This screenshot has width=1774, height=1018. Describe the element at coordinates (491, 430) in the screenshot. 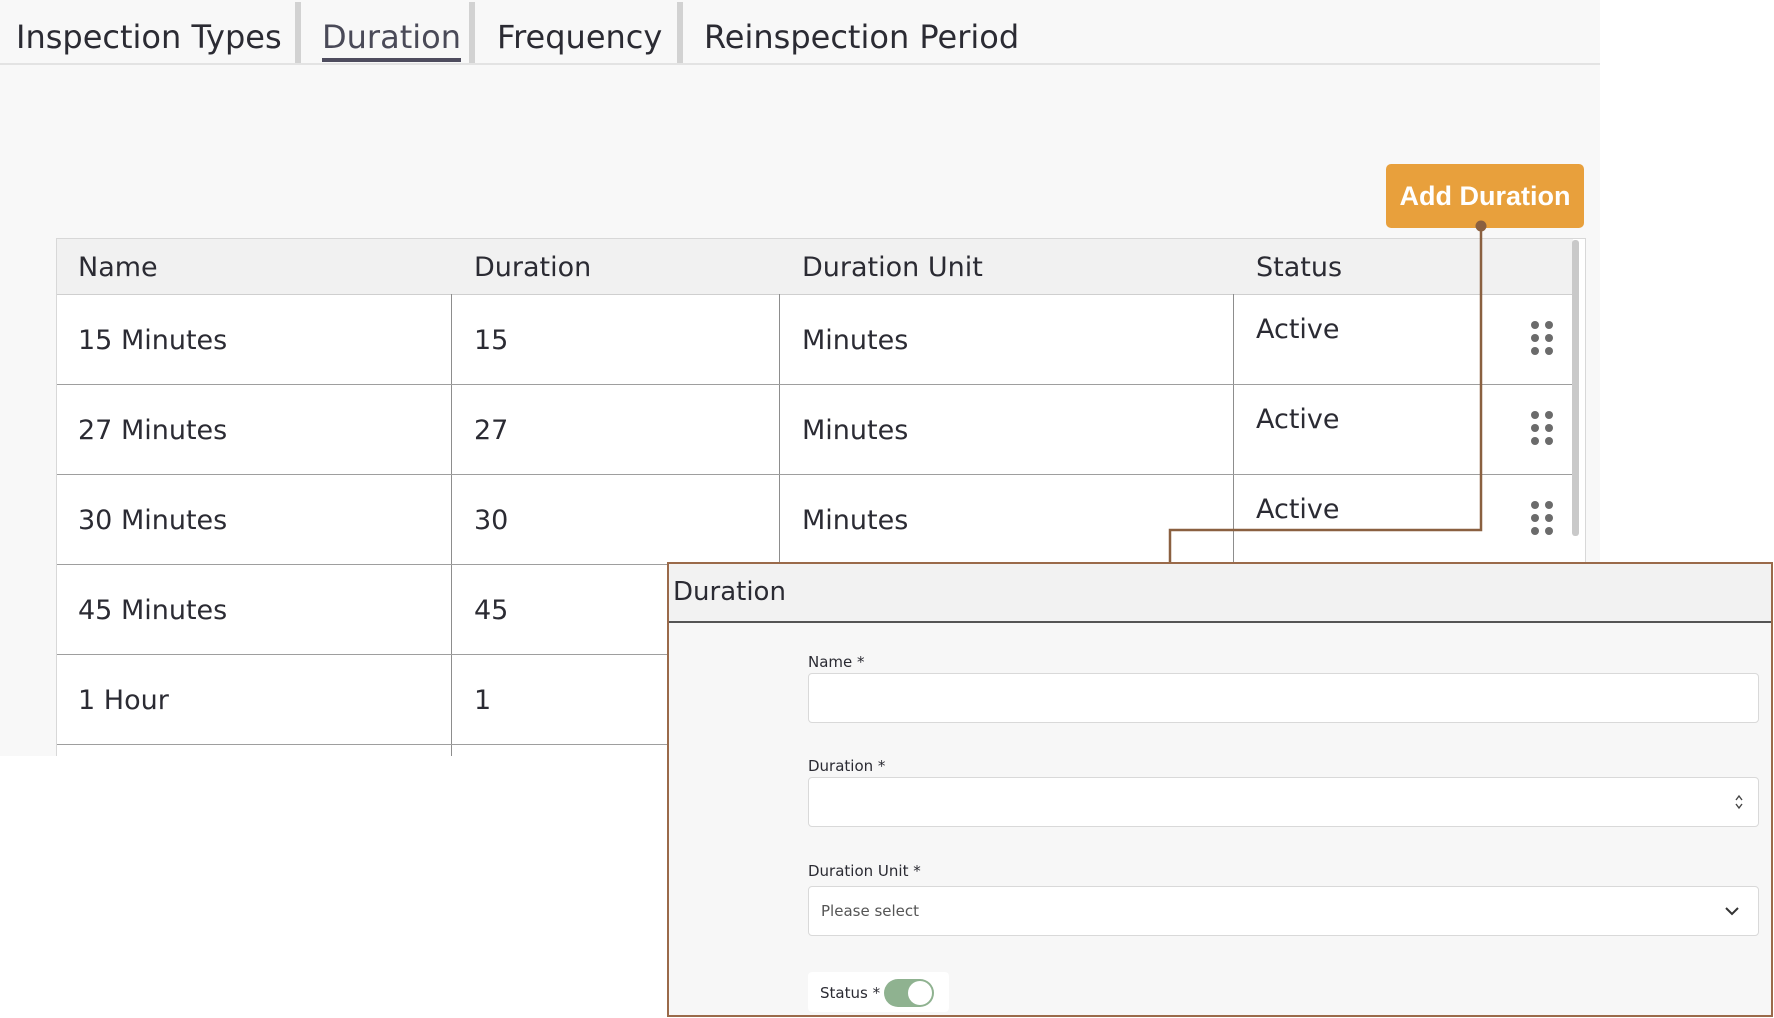

I see `cell-duration: 27` at that location.